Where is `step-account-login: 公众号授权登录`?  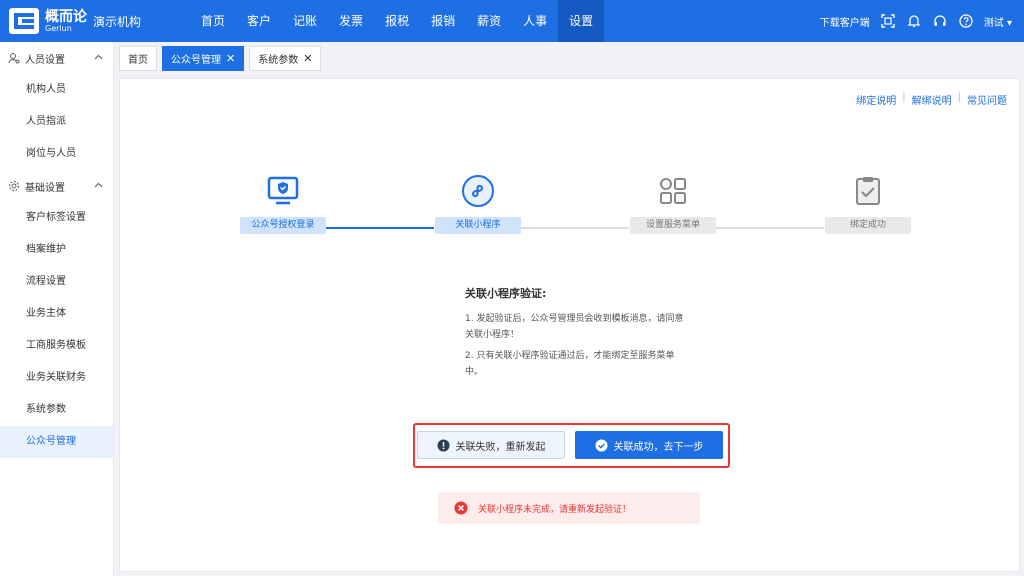
step-account-login: 公众号授权登录 is located at coordinates (283, 204).